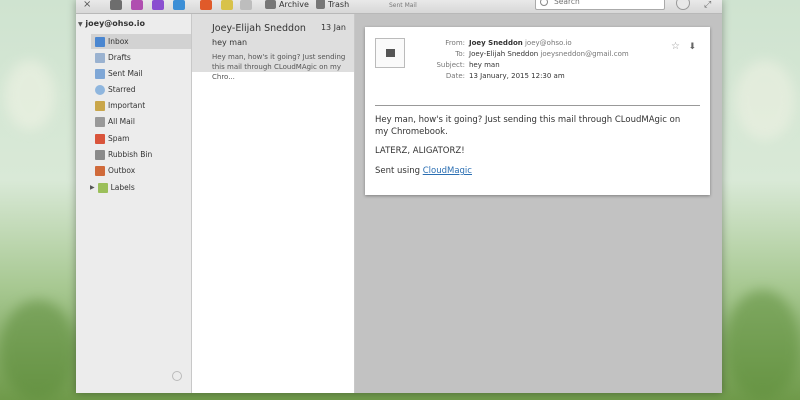 The height and width of the screenshot is (400, 800). I want to click on archive-label: Archive, so click(294, 4).